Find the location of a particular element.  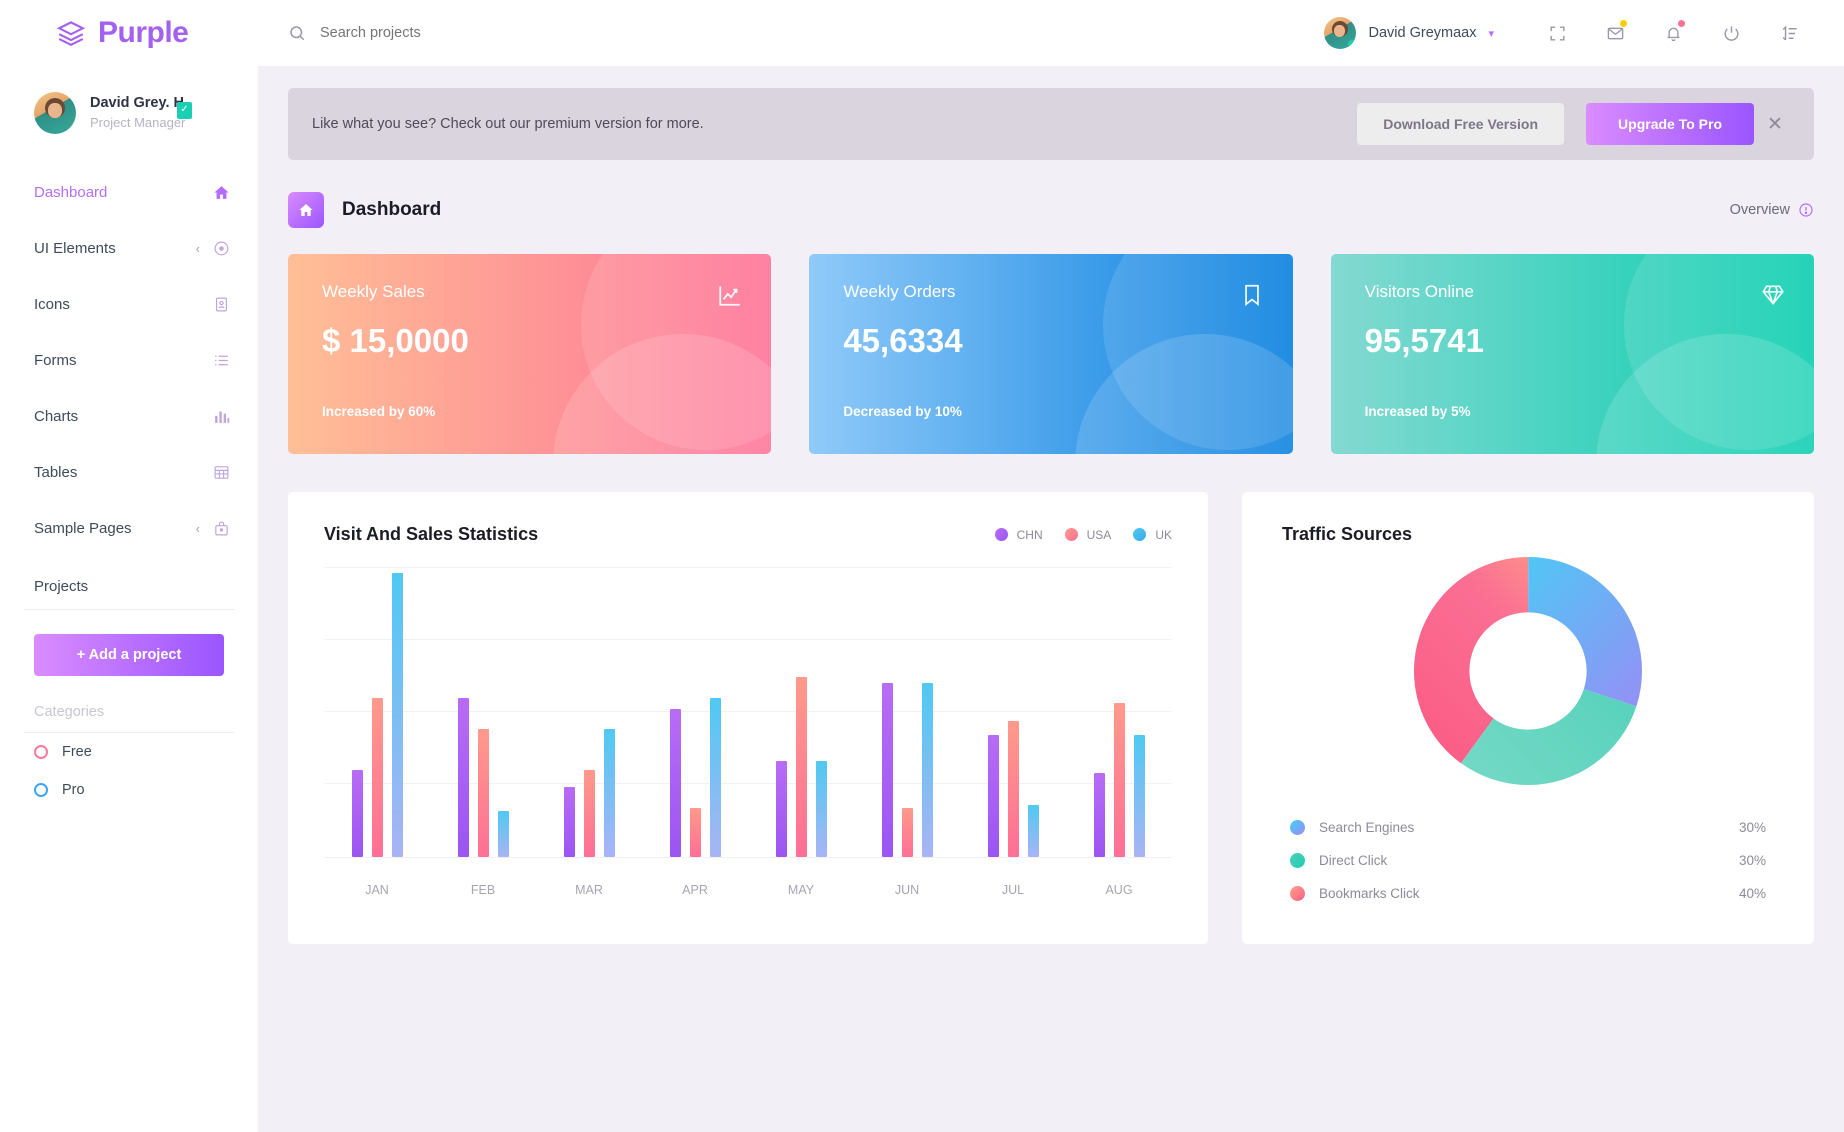

stat-card-title: Weekly Orders is located at coordinates (899, 291).